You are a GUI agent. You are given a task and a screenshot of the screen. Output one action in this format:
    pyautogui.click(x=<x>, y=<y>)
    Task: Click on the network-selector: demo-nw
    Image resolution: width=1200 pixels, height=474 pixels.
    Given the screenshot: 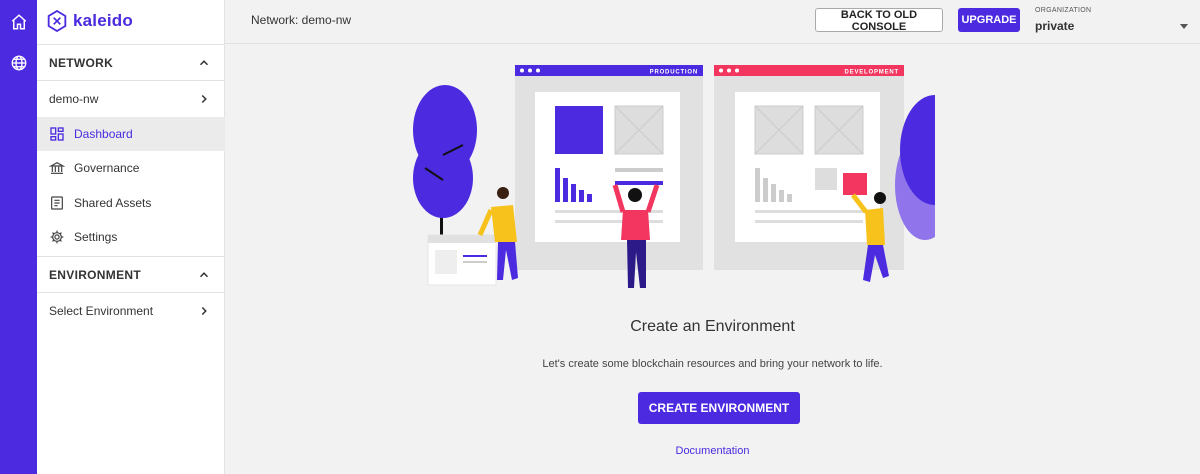 What is the action you would take?
    pyautogui.click(x=131, y=99)
    